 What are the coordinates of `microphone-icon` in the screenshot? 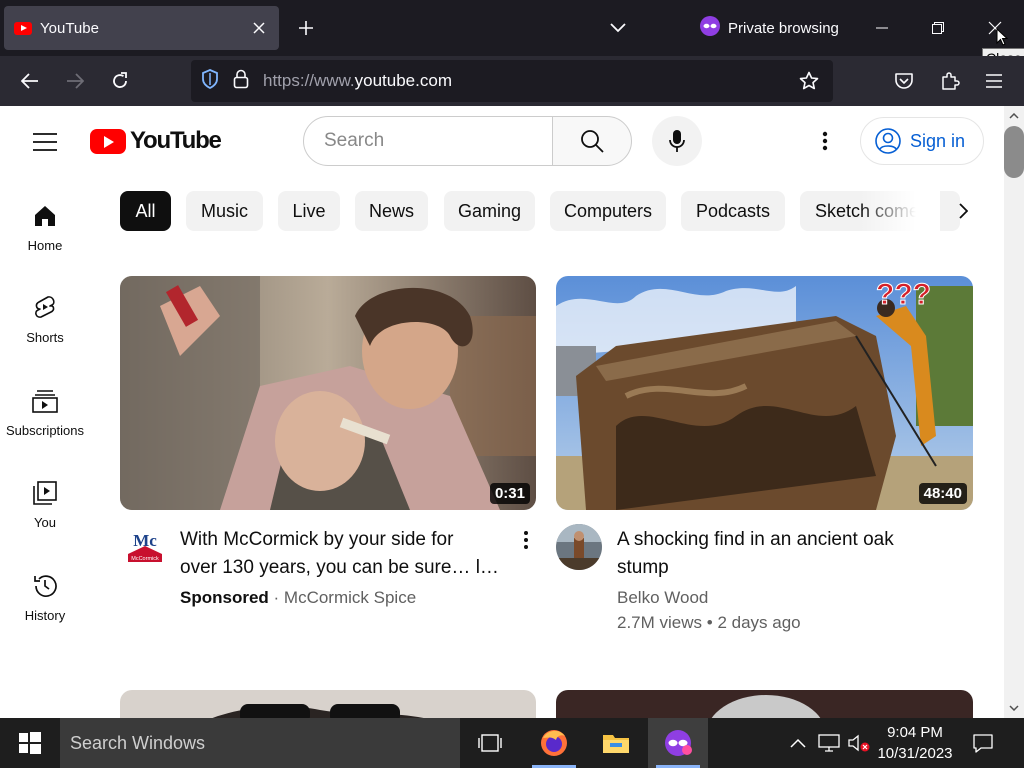 It's located at (677, 141).